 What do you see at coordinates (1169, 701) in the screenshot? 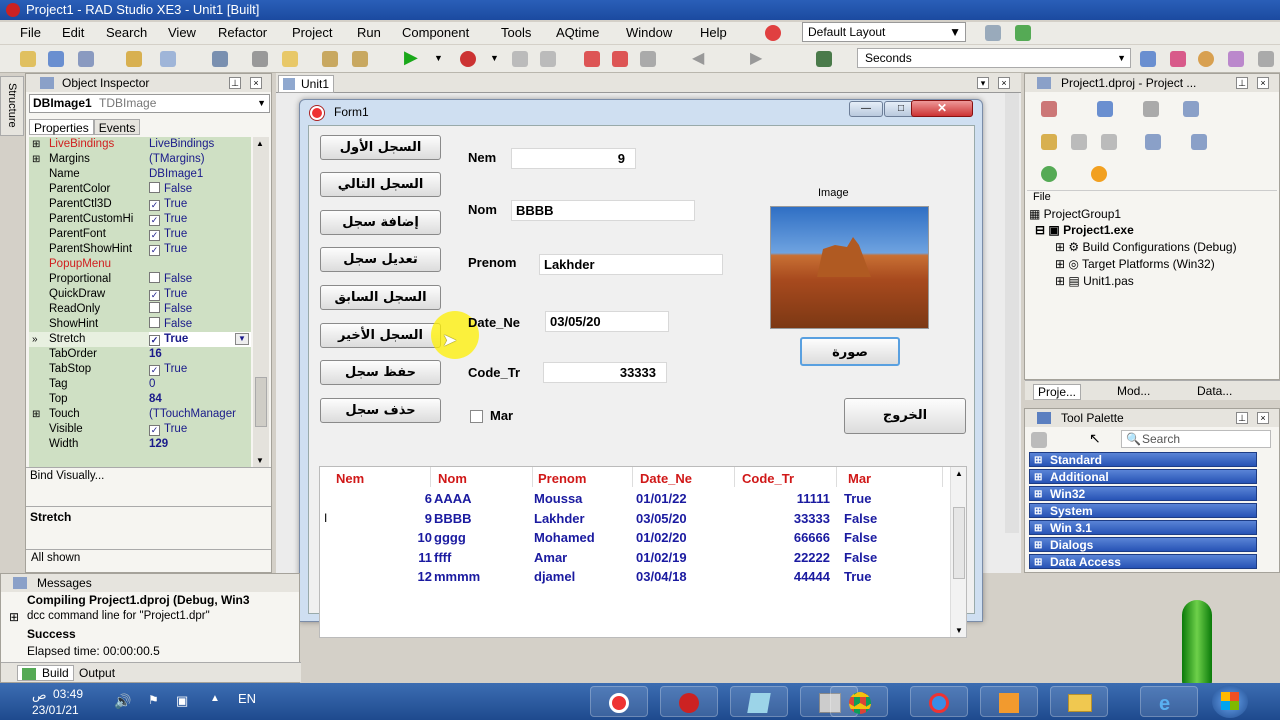
I see `taskbar-app-ie: e` at bounding box center [1169, 701].